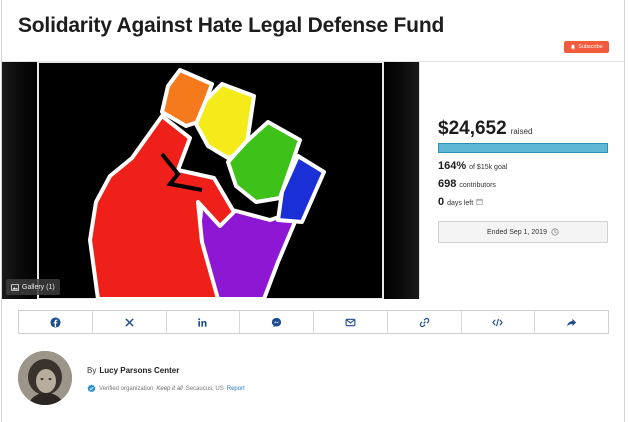 This screenshot has width=628, height=422. I want to click on organizer-byline: By Lucy Parsons Center, so click(133, 370).